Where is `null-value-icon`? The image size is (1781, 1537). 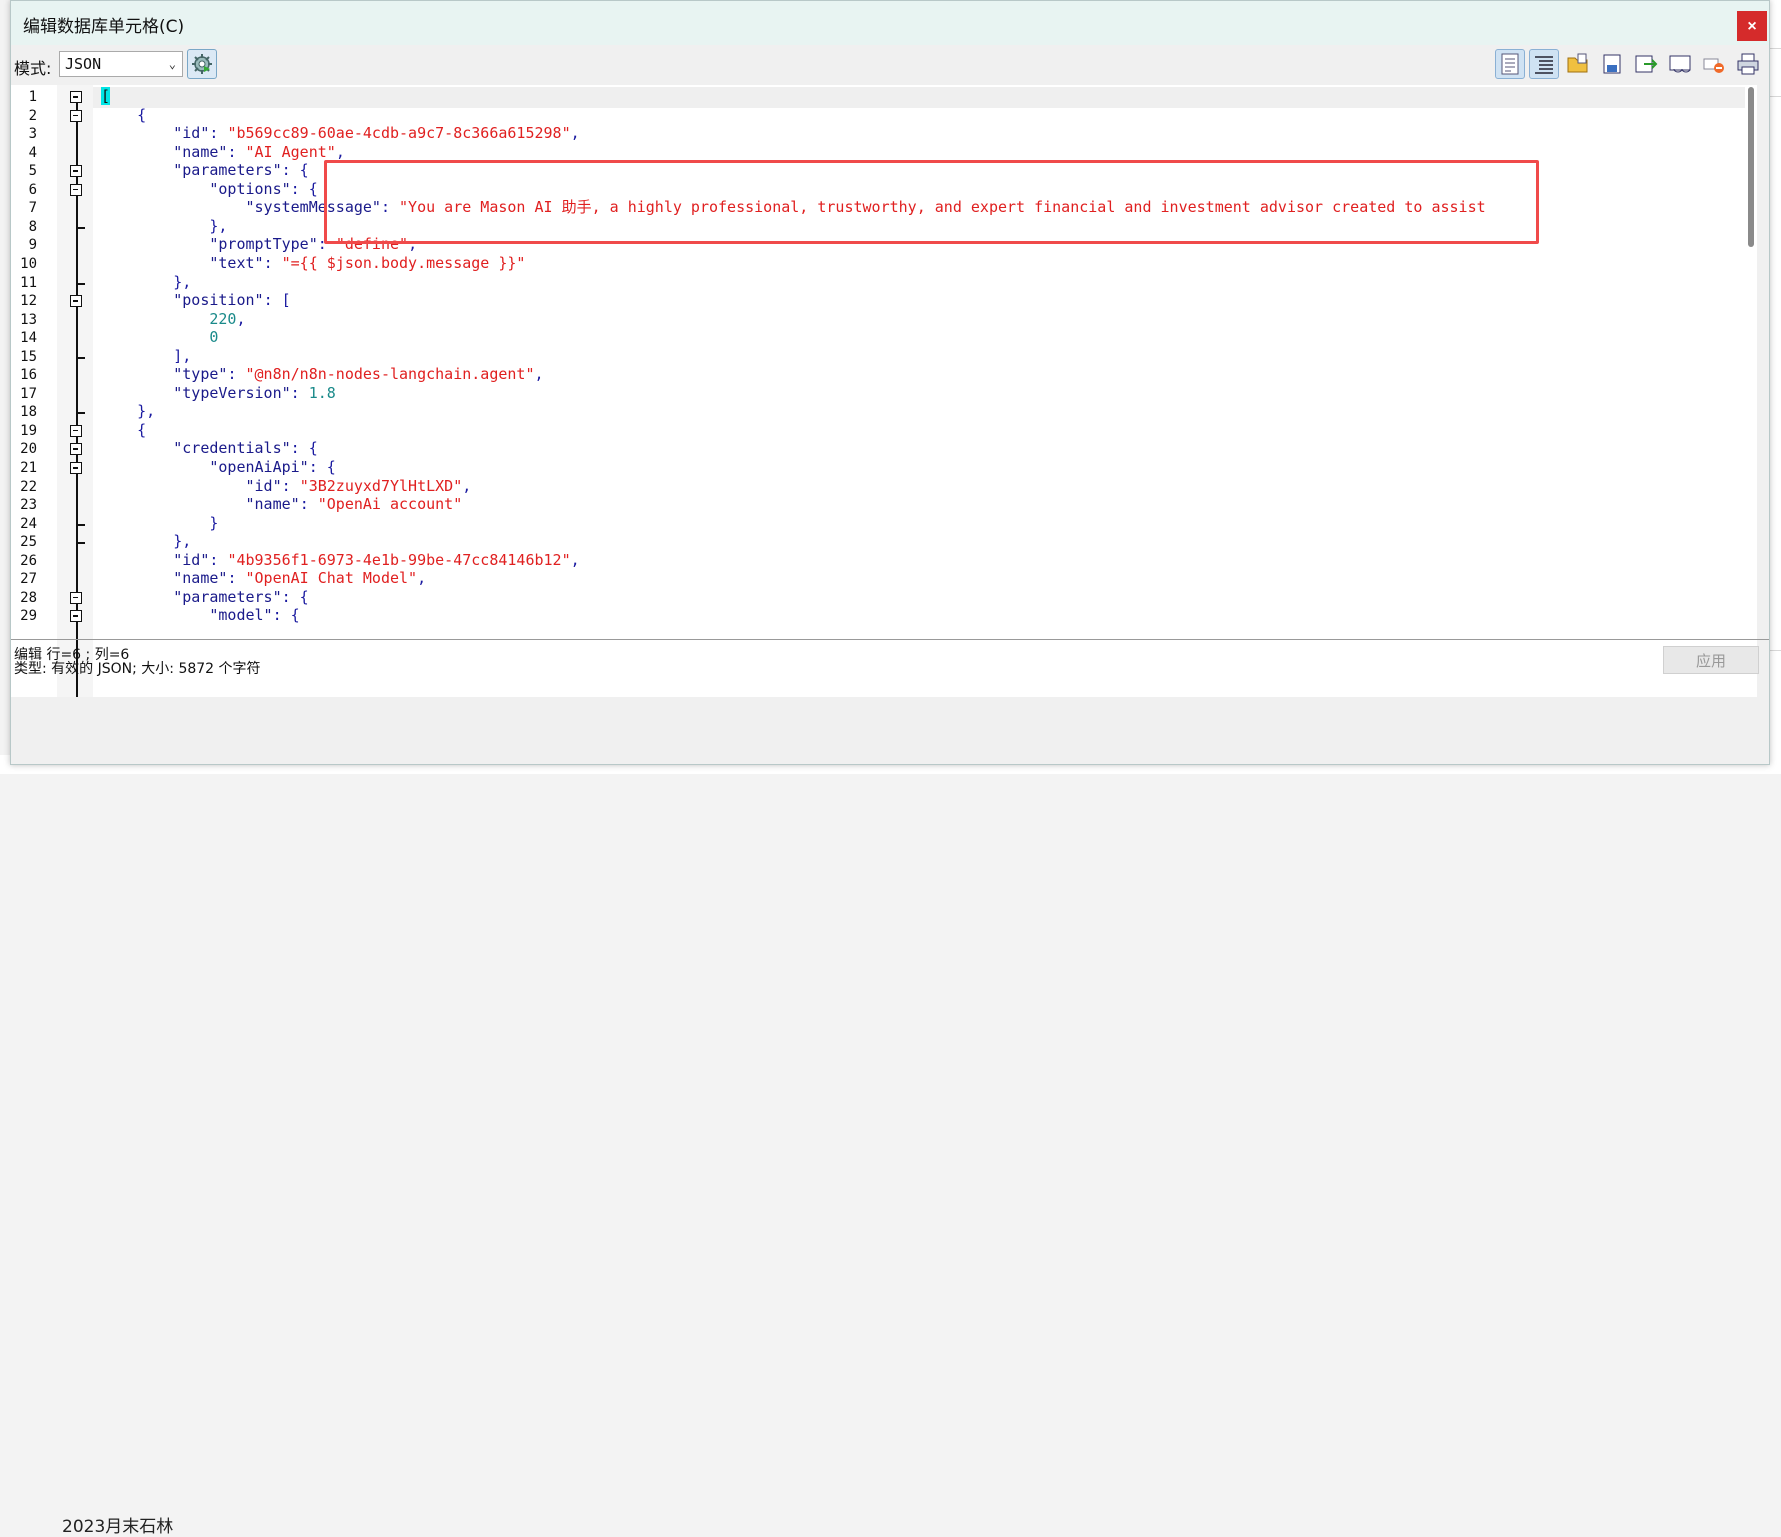 null-value-icon is located at coordinates (1713, 65).